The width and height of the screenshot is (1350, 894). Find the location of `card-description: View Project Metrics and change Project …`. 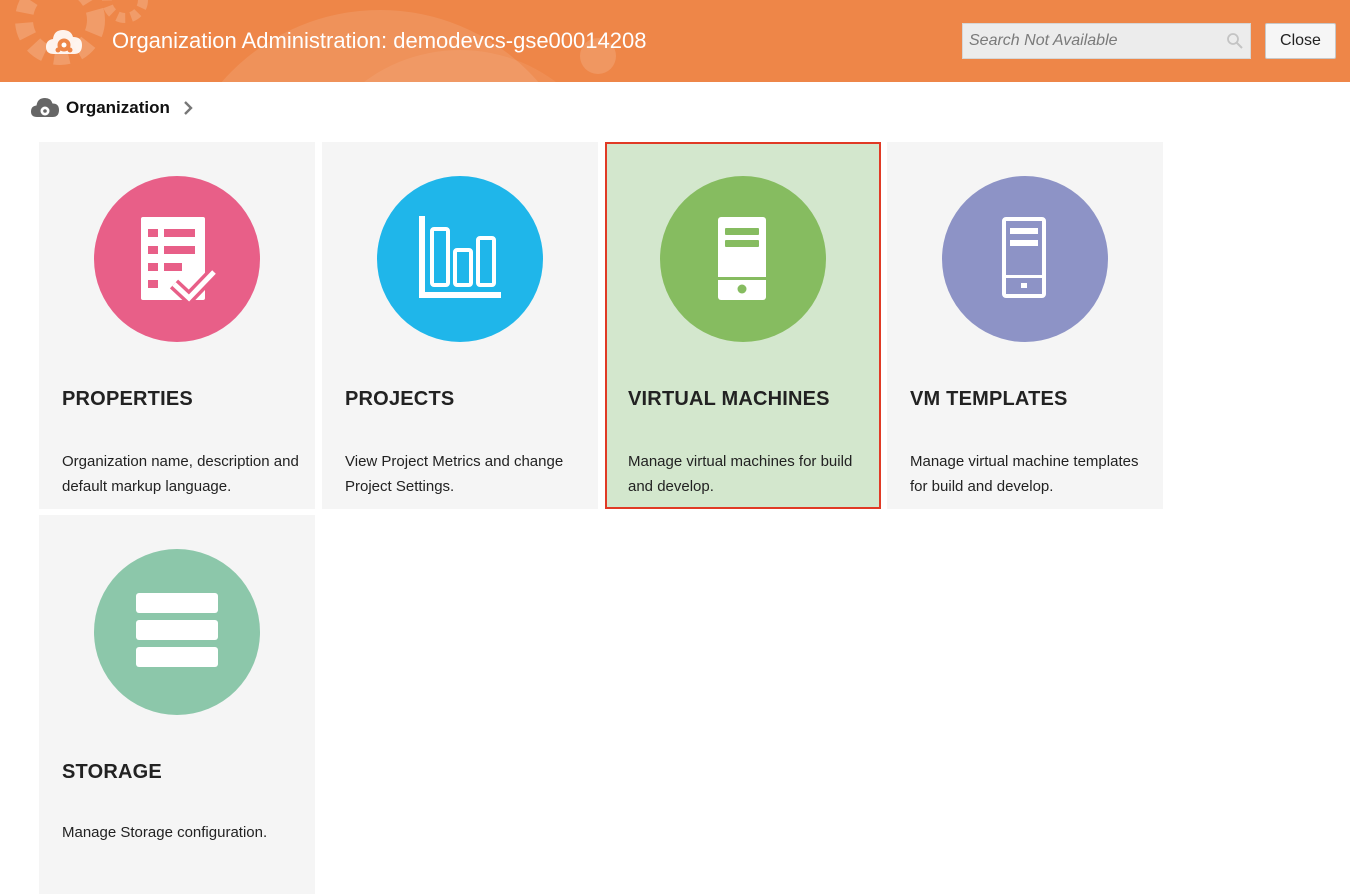

card-description: View Project Metrics and change Project … is located at coordinates (454, 474).